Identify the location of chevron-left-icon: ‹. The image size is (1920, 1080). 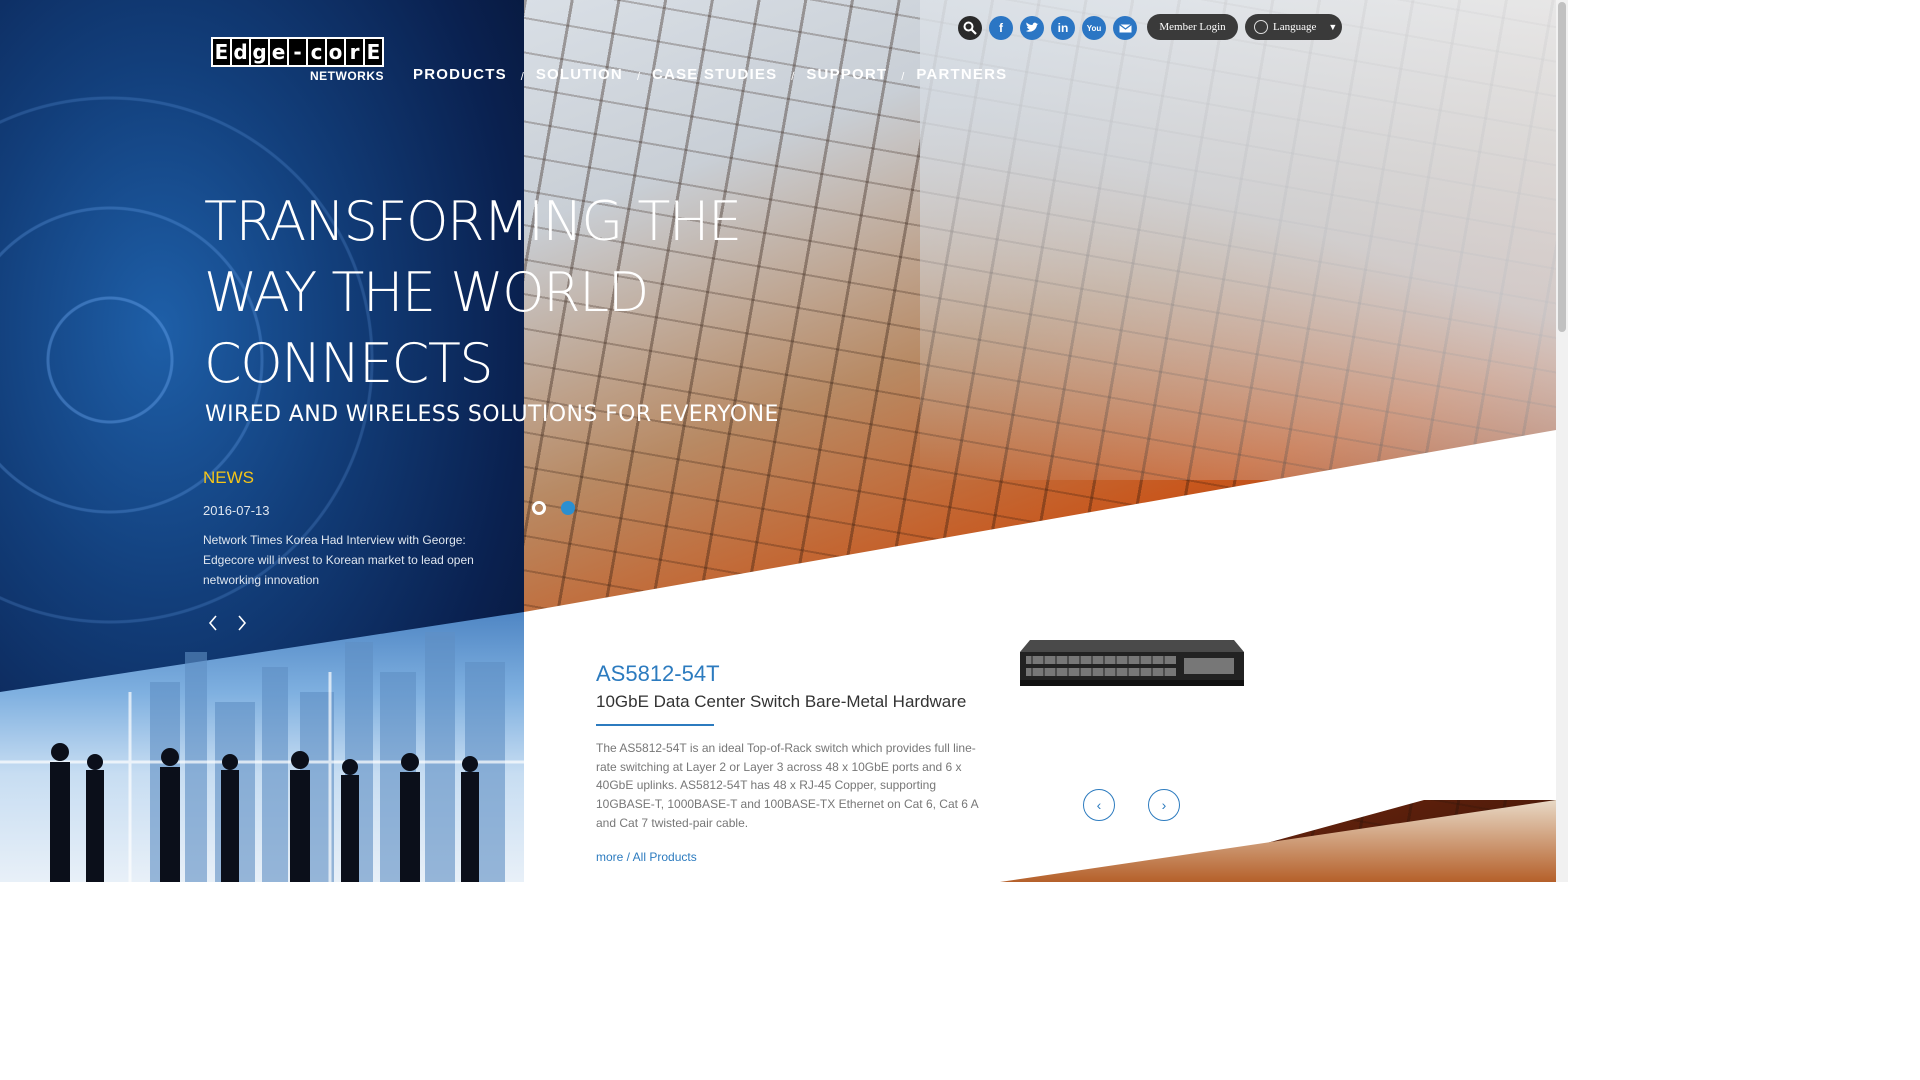
(1099, 805).